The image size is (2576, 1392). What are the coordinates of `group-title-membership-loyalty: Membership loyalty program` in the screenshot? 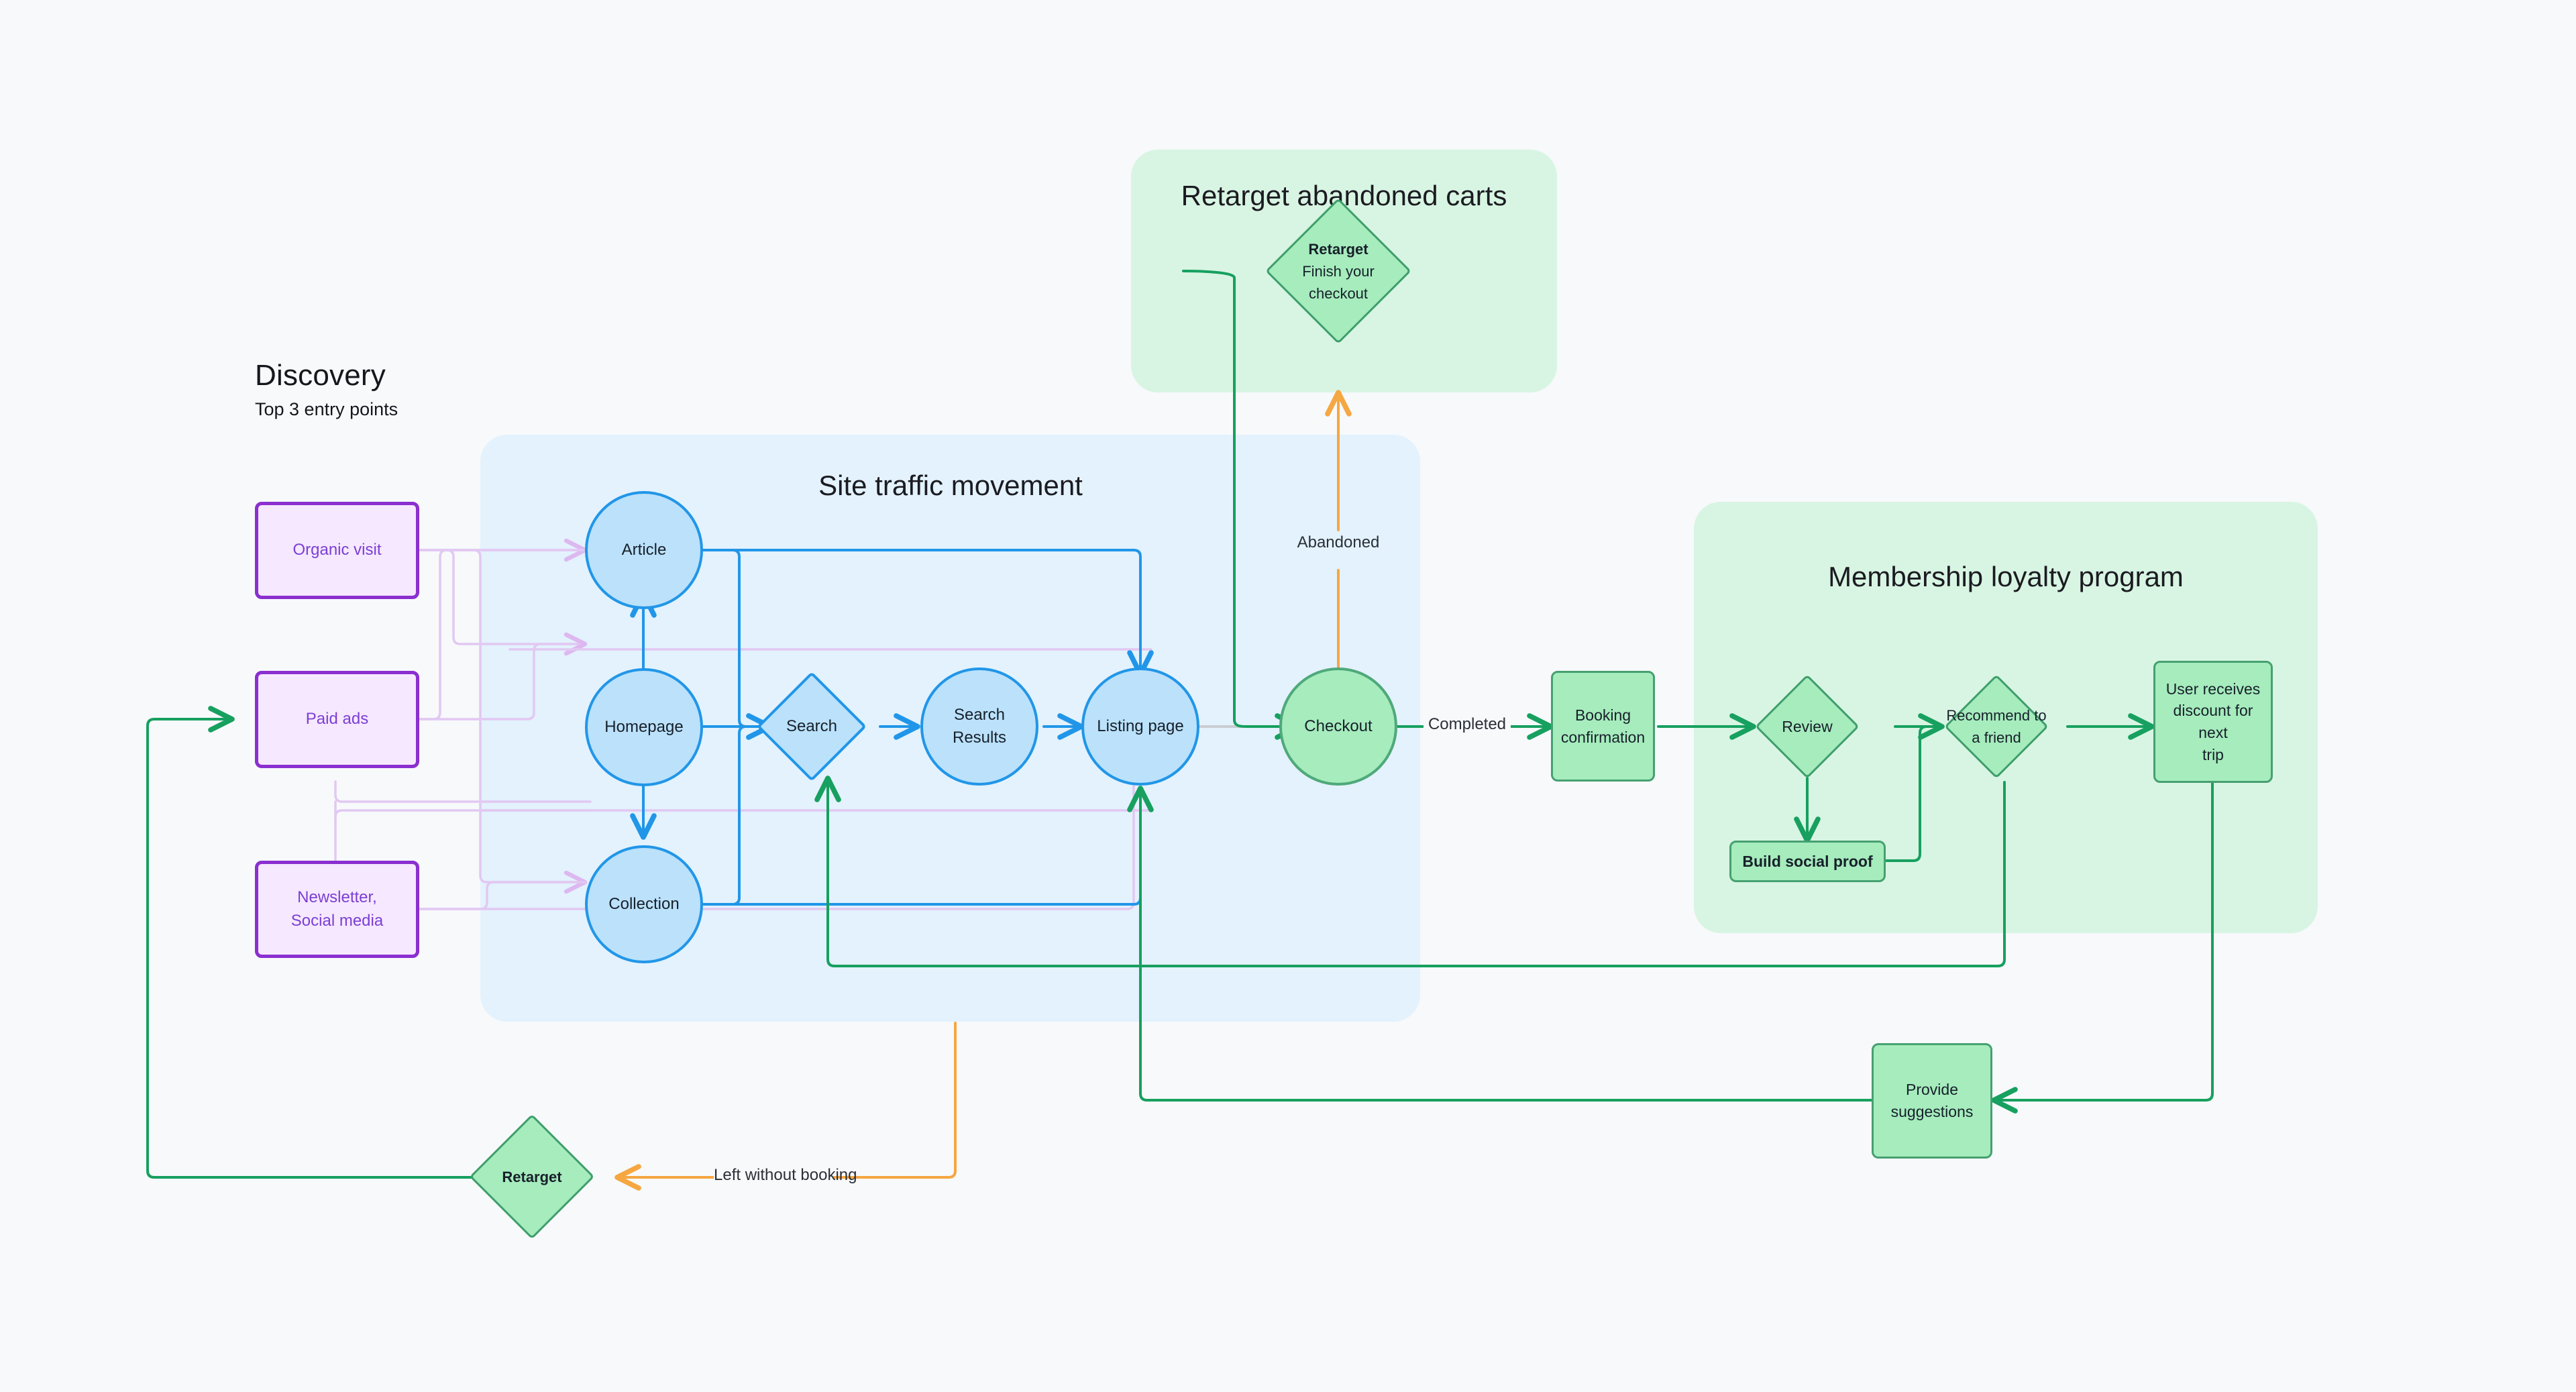 It's located at (2006, 576).